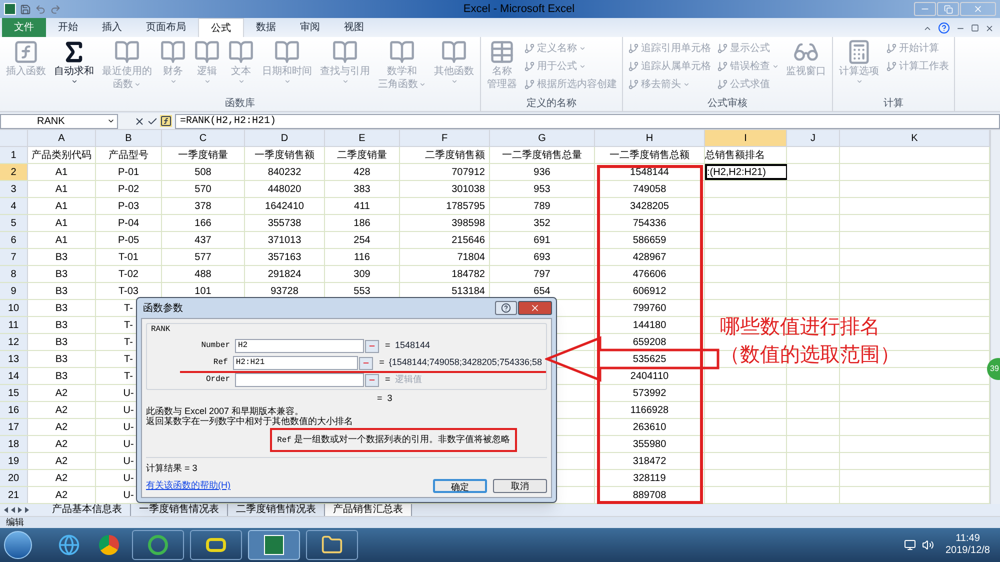 Image resolution: width=1000 pixels, height=562 pixels. I want to click on cell-text: U-, so click(128, 427).